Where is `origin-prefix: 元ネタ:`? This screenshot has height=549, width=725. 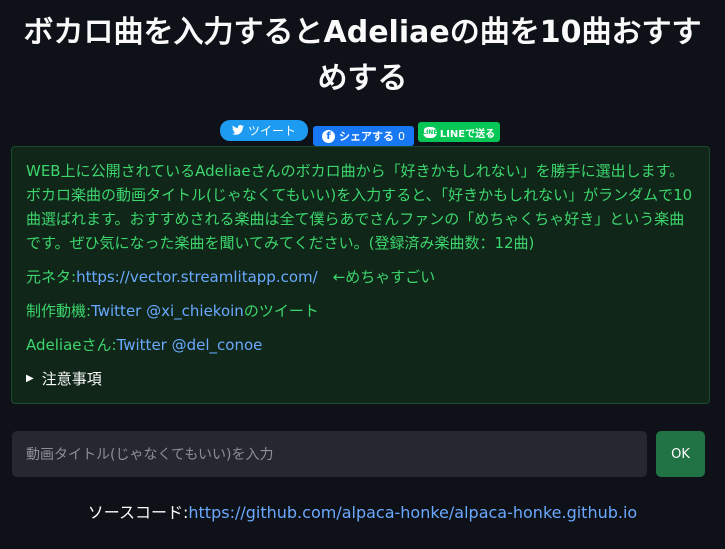
origin-prefix: 元ネタ: is located at coordinates (51, 277).